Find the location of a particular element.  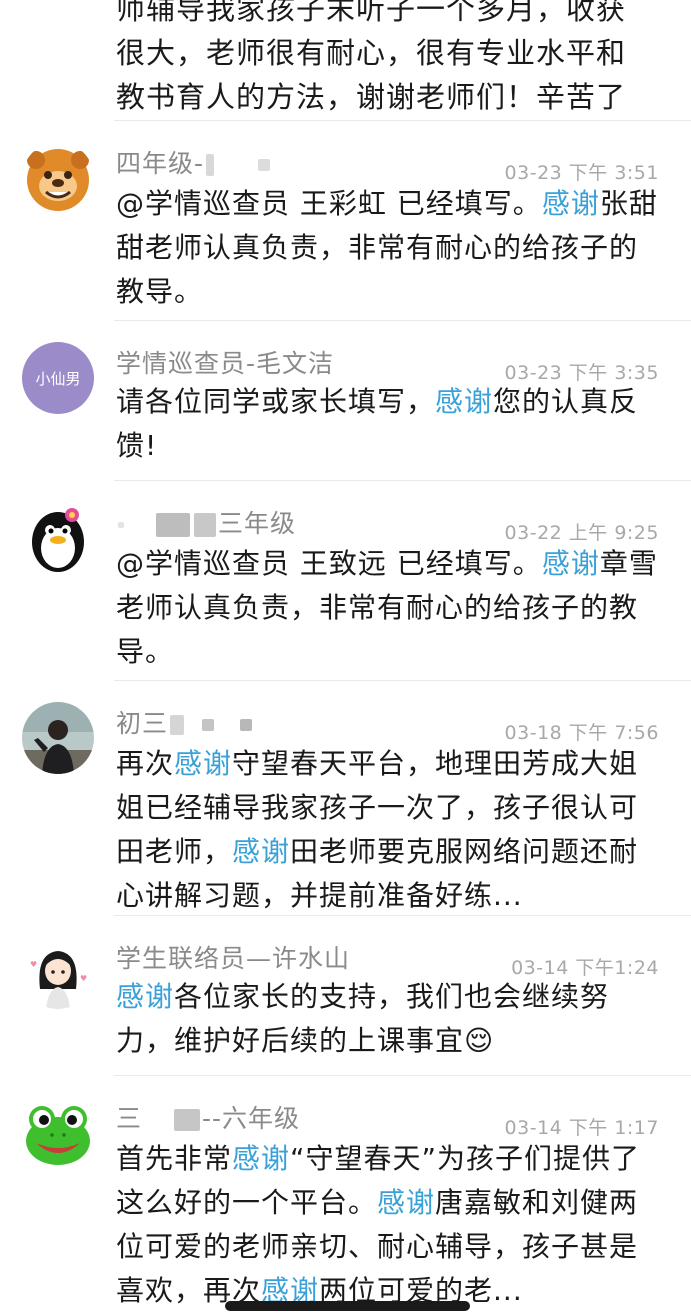

message-time: 03-18 下午 7:56 is located at coordinates (581, 733).